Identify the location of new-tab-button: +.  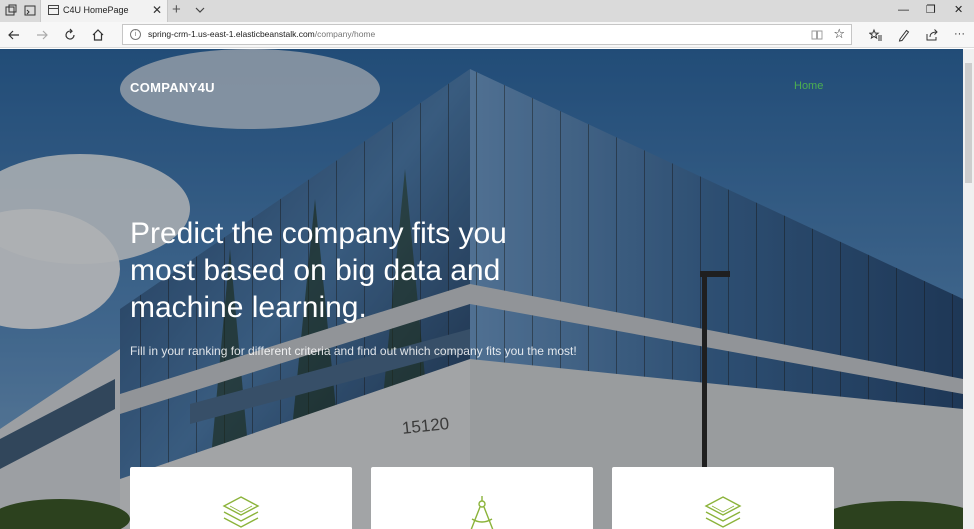
(176, 10).